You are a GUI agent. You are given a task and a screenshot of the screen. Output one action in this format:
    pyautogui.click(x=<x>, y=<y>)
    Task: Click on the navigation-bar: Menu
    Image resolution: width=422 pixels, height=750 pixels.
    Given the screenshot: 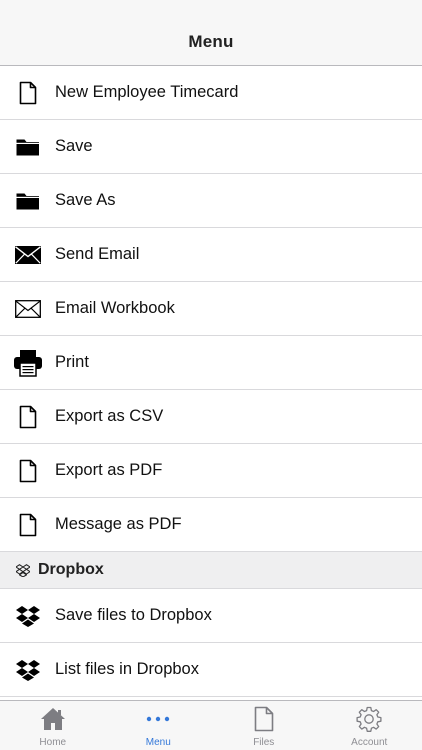 What is the action you would take?
    pyautogui.click(x=211, y=33)
    